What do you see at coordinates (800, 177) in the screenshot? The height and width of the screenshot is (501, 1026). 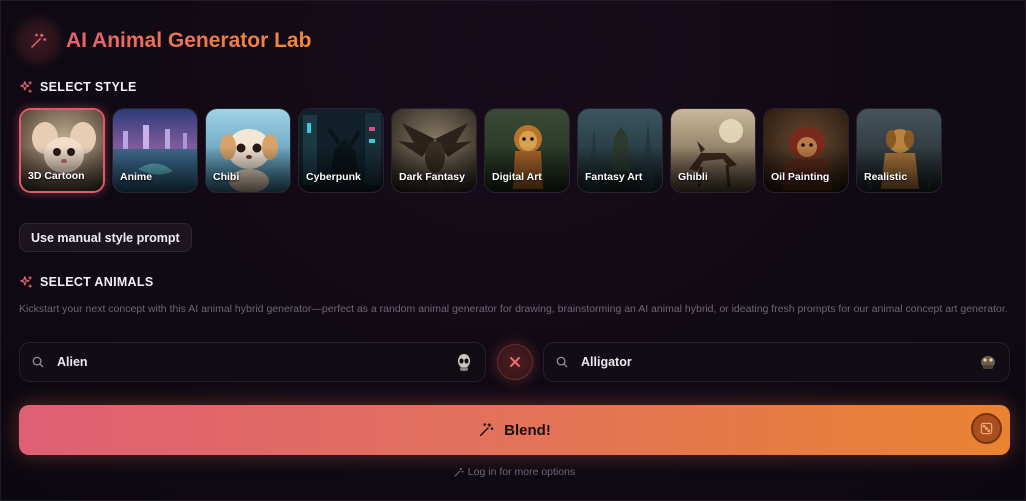 I see `style-label: Oil Painting` at bounding box center [800, 177].